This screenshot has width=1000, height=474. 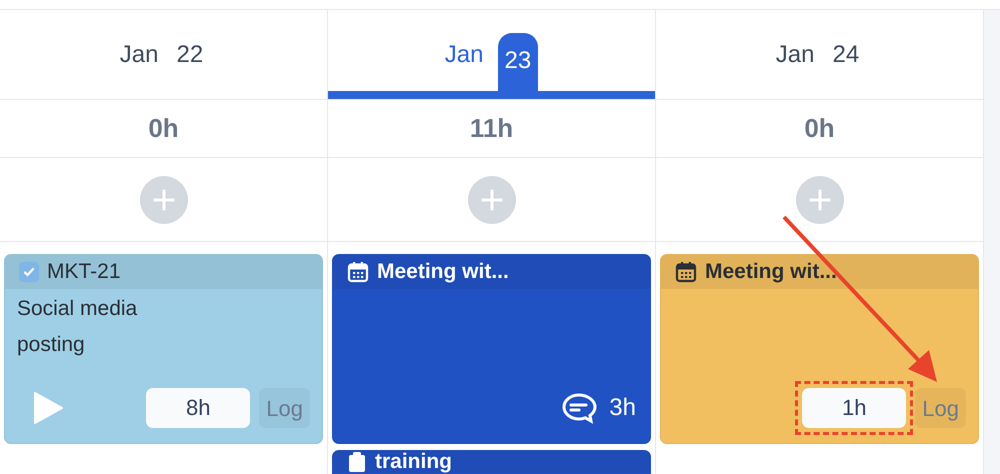 I want to click on day-number: 22, so click(x=190, y=54).